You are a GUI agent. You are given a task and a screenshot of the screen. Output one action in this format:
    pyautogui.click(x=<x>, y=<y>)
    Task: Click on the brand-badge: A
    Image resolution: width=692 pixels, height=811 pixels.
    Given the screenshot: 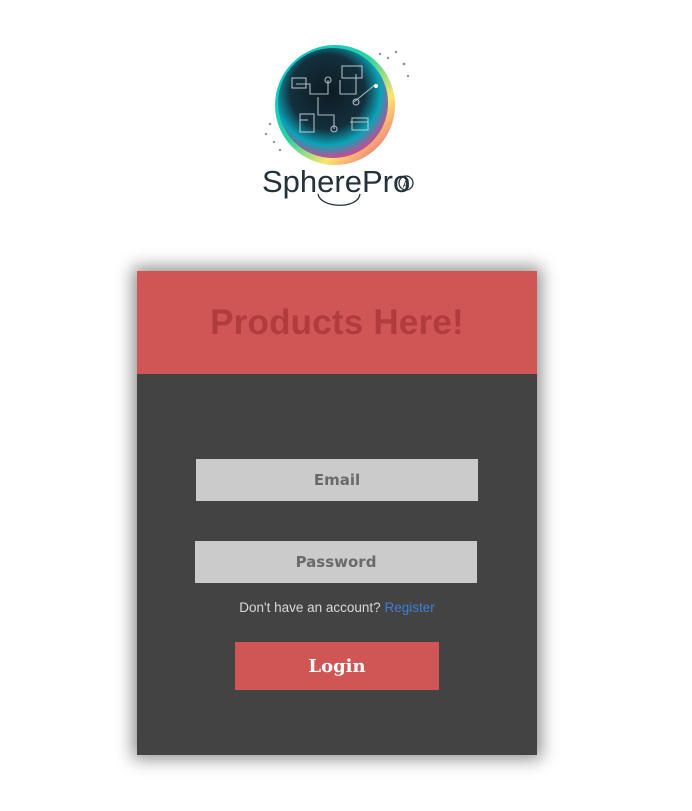 What is the action you would take?
    pyautogui.click(x=406, y=185)
    